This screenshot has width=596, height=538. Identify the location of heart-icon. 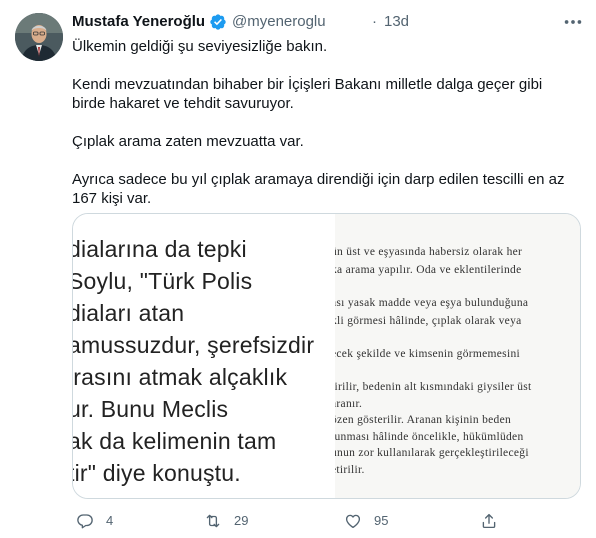
(353, 521).